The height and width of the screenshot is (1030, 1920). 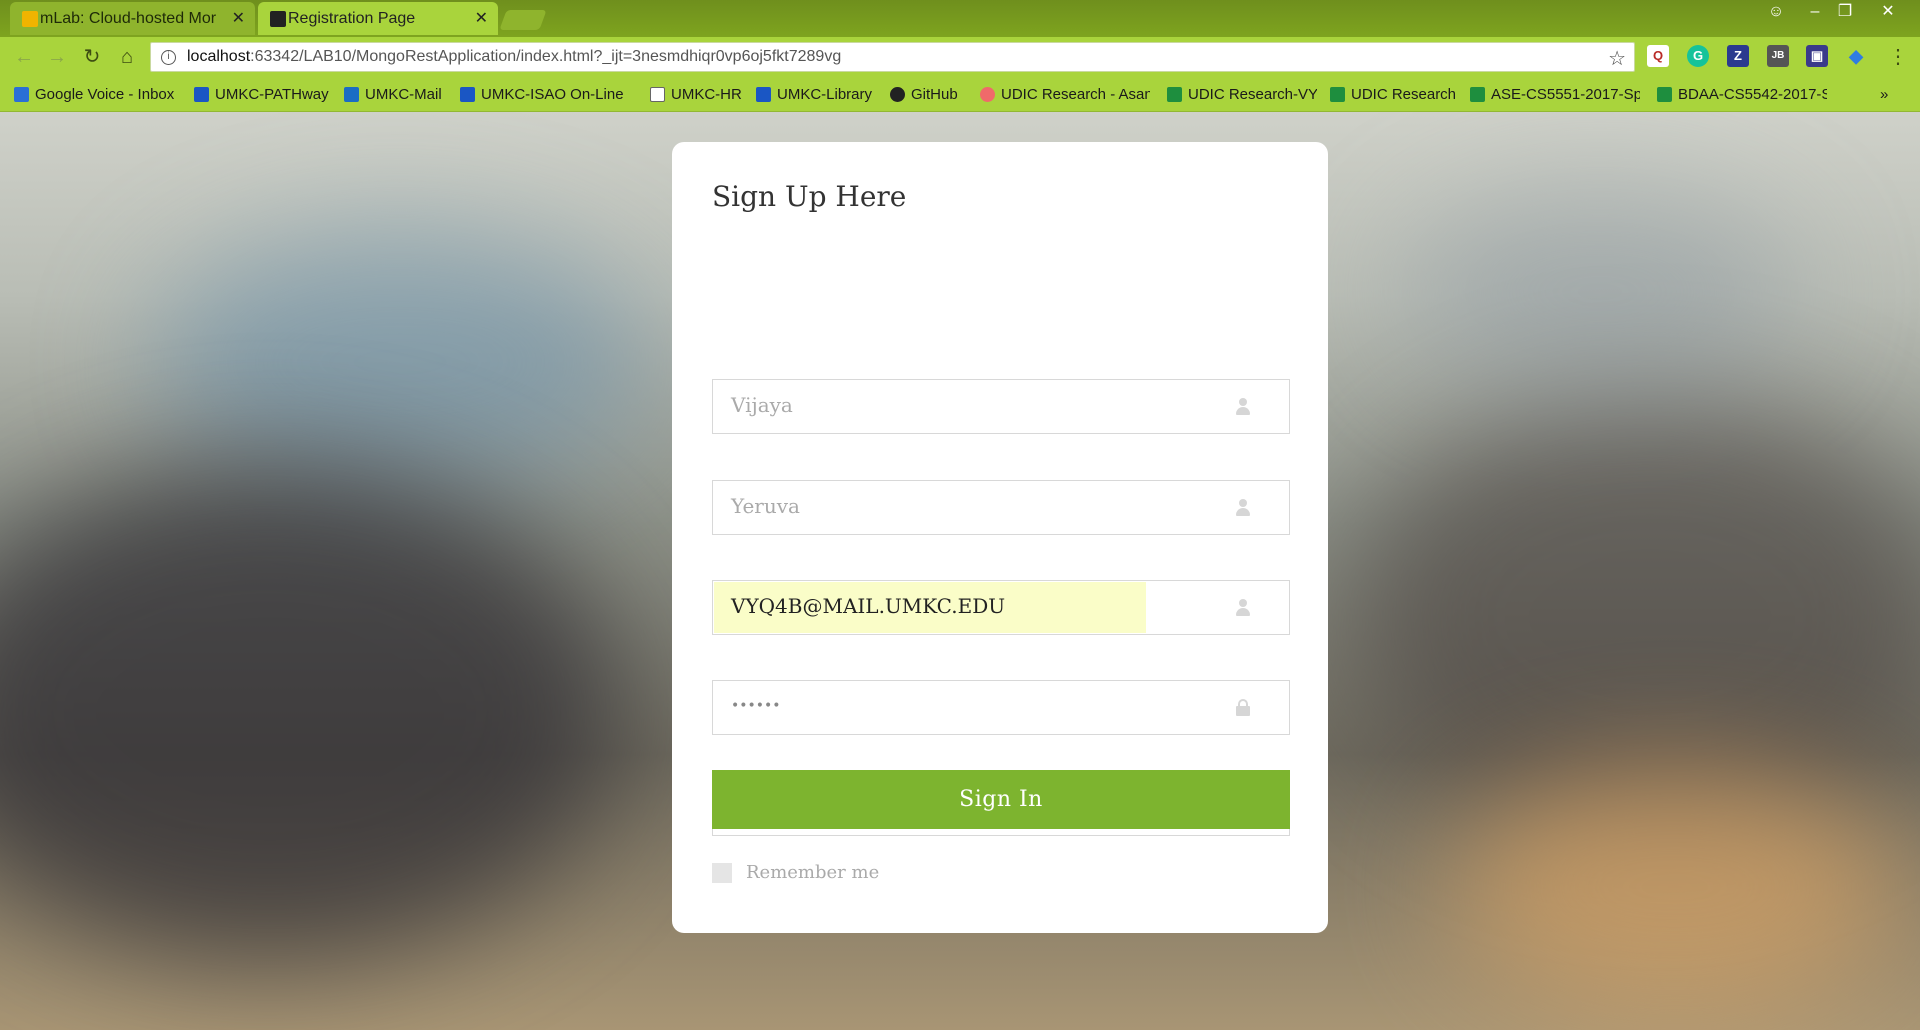 What do you see at coordinates (1555, 94) in the screenshot?
I see `bookmark-ase-cs5551: ASE-CS5551-2017-Sp` at bounding box center [1555, 94].